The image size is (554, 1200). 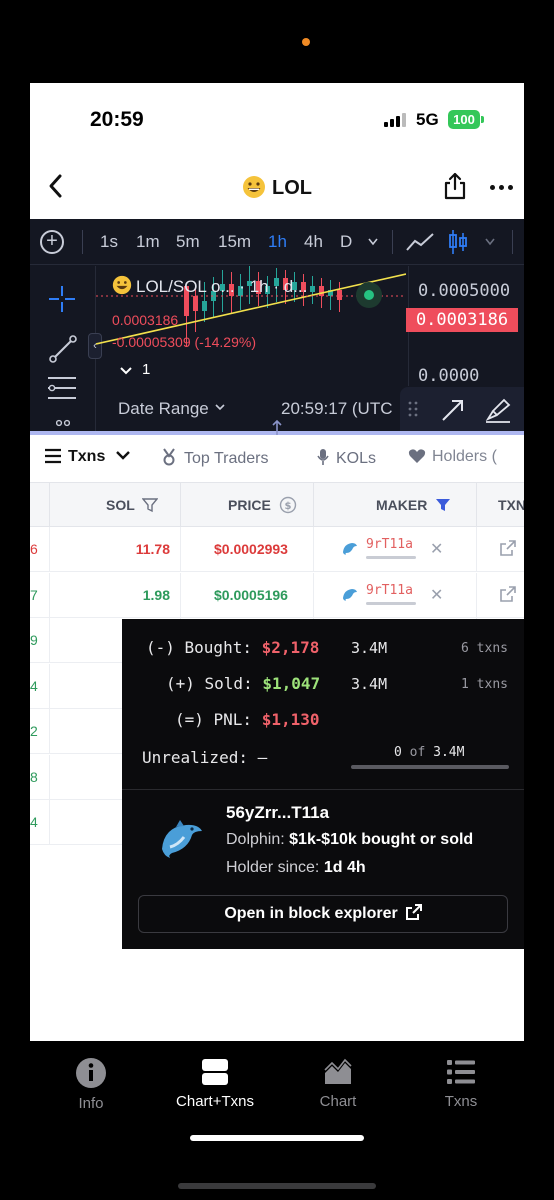 I want to click on tab-kols: KOLs, so click(x=346, y=458).